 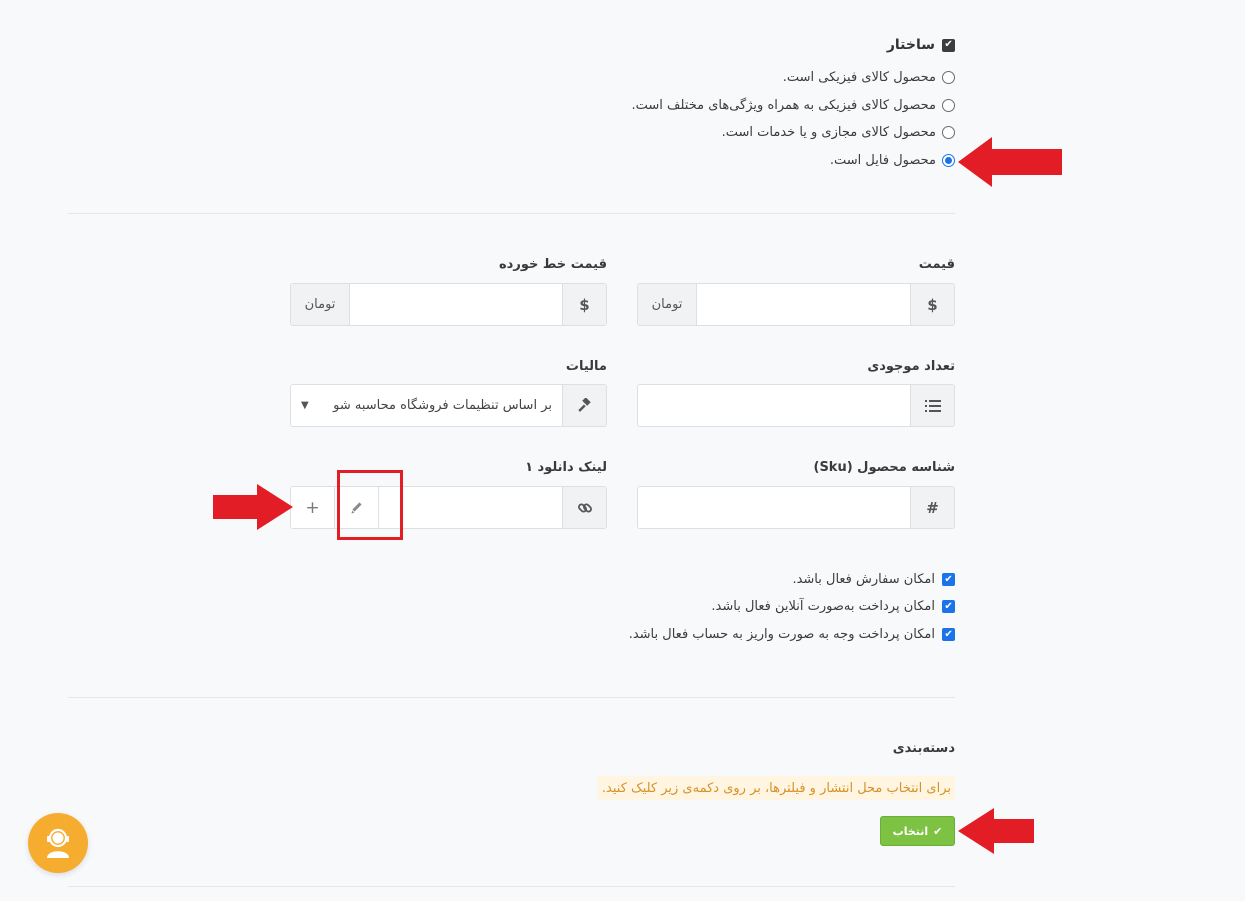 I want to click on structure-checkbox: ✔, so click(x=948, y=45).